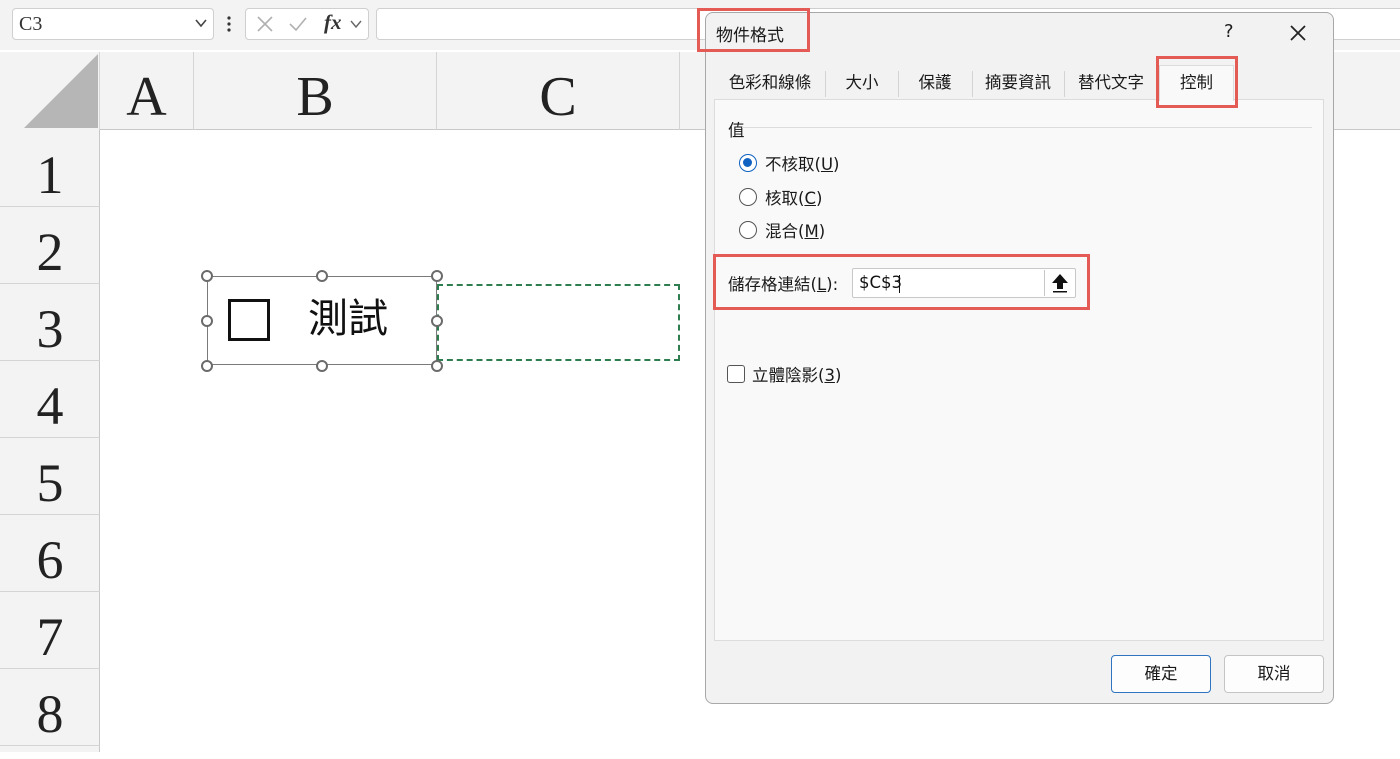 The height and width of the screenshot is (759, 1400). Describe the element at coordinates (862, 83) in the screenshot. I see `tab-size: 大小` at that location.